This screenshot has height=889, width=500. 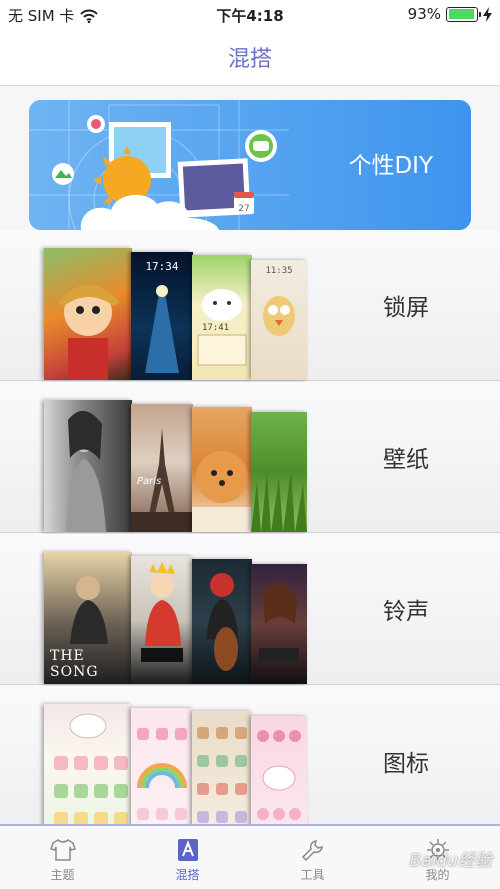 I want to click on lockscreen-thumbnails: 17:34 17:41 11:35, so click(x=179, y=310).